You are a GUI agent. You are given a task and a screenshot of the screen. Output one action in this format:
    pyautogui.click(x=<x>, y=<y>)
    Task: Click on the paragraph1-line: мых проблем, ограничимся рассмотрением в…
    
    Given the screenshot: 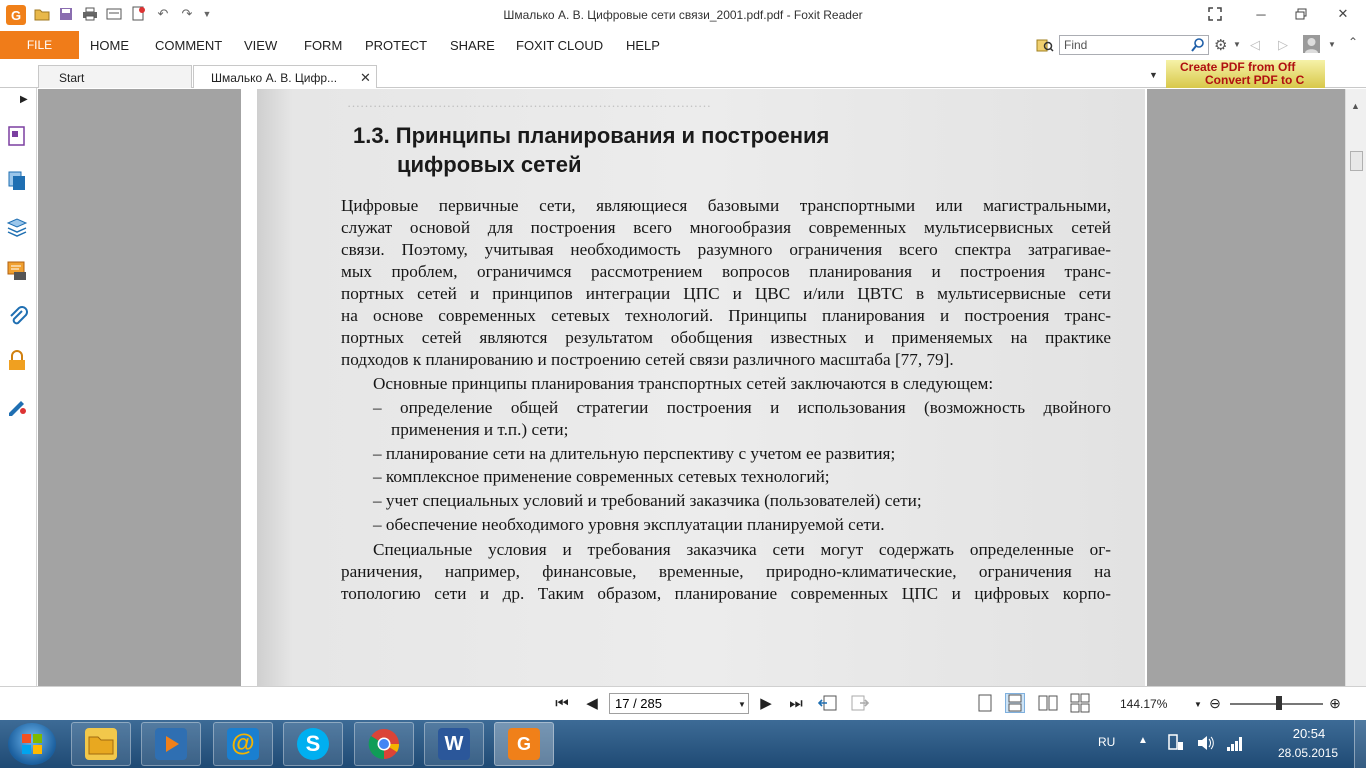 What is the action you would take?
    pyautogui.click(x=726, y=271)
    